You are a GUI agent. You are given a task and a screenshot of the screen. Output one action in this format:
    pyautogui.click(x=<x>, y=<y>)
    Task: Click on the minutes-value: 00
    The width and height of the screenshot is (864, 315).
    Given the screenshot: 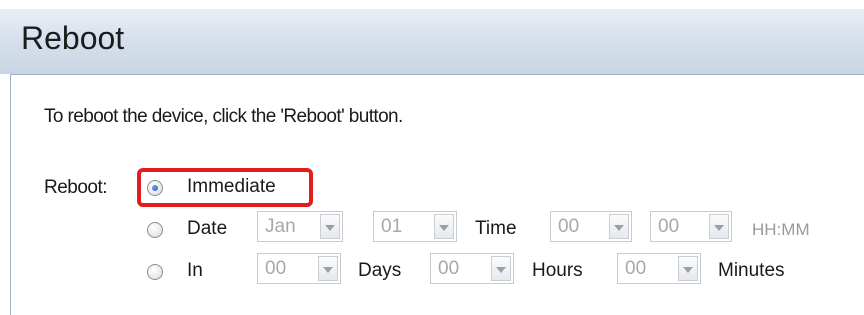 What is the action you would take?
    pyautogui.click(x=636, y=268)
    